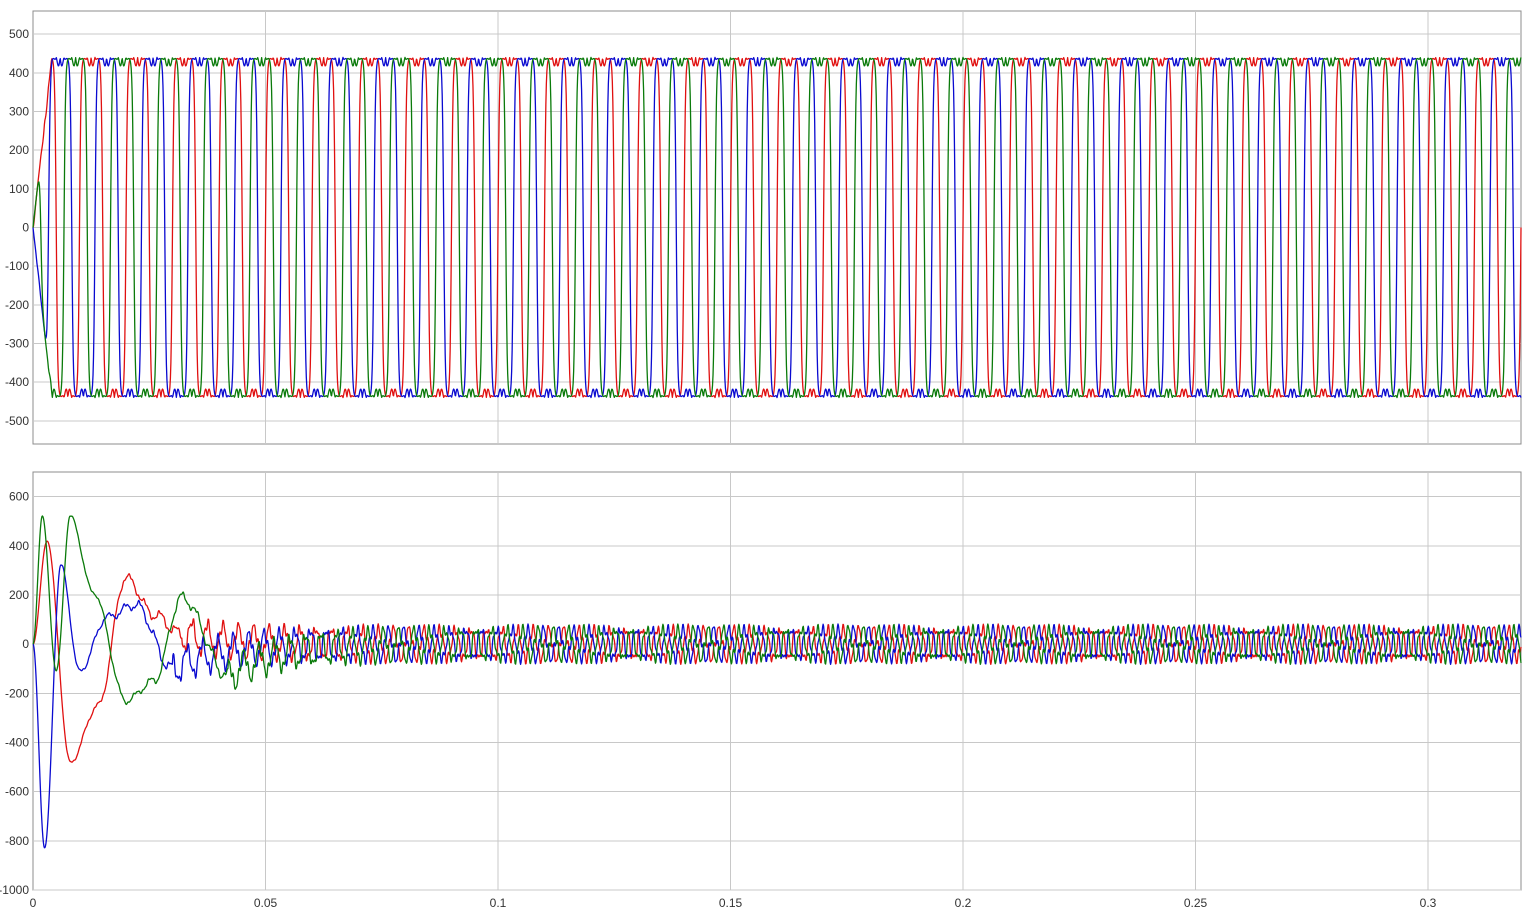 The image size is (1522, 916). Describe the element at coordinates (19, 497) in the screenshot. I see `y-tick-label: 600` at that location.